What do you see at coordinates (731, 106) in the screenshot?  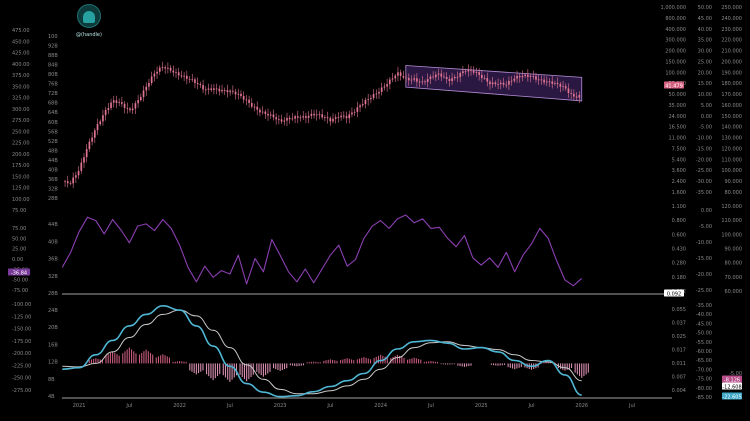 I see `right-axis-3-label: 160.000` at bounding box center [731, 106].